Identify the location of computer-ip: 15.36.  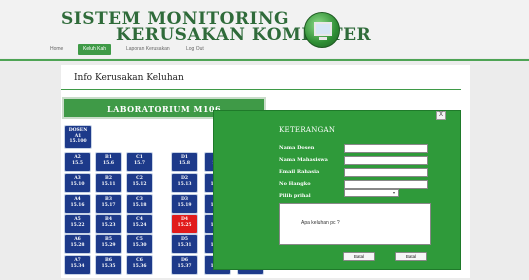
(139, 266).